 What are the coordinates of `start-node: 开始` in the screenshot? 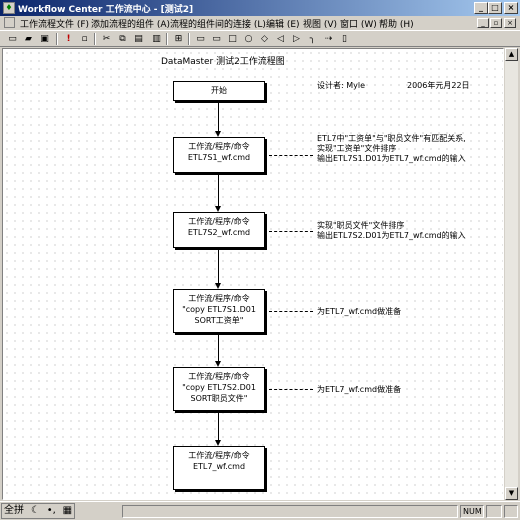 It's located at (219, 91).